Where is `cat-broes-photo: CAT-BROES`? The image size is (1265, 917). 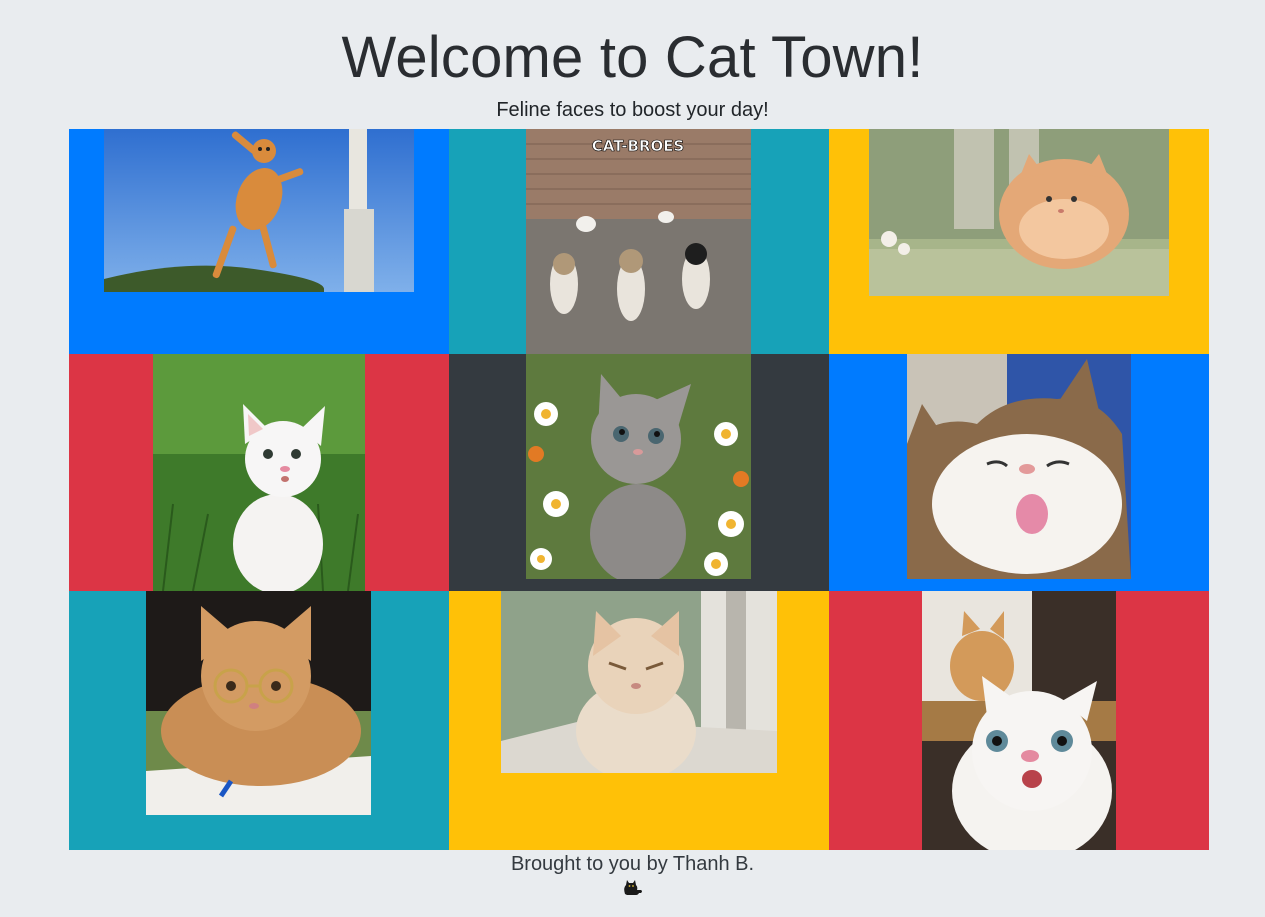 cat-broes-photo: CAT-BROES is located at coordinates (638, 241).